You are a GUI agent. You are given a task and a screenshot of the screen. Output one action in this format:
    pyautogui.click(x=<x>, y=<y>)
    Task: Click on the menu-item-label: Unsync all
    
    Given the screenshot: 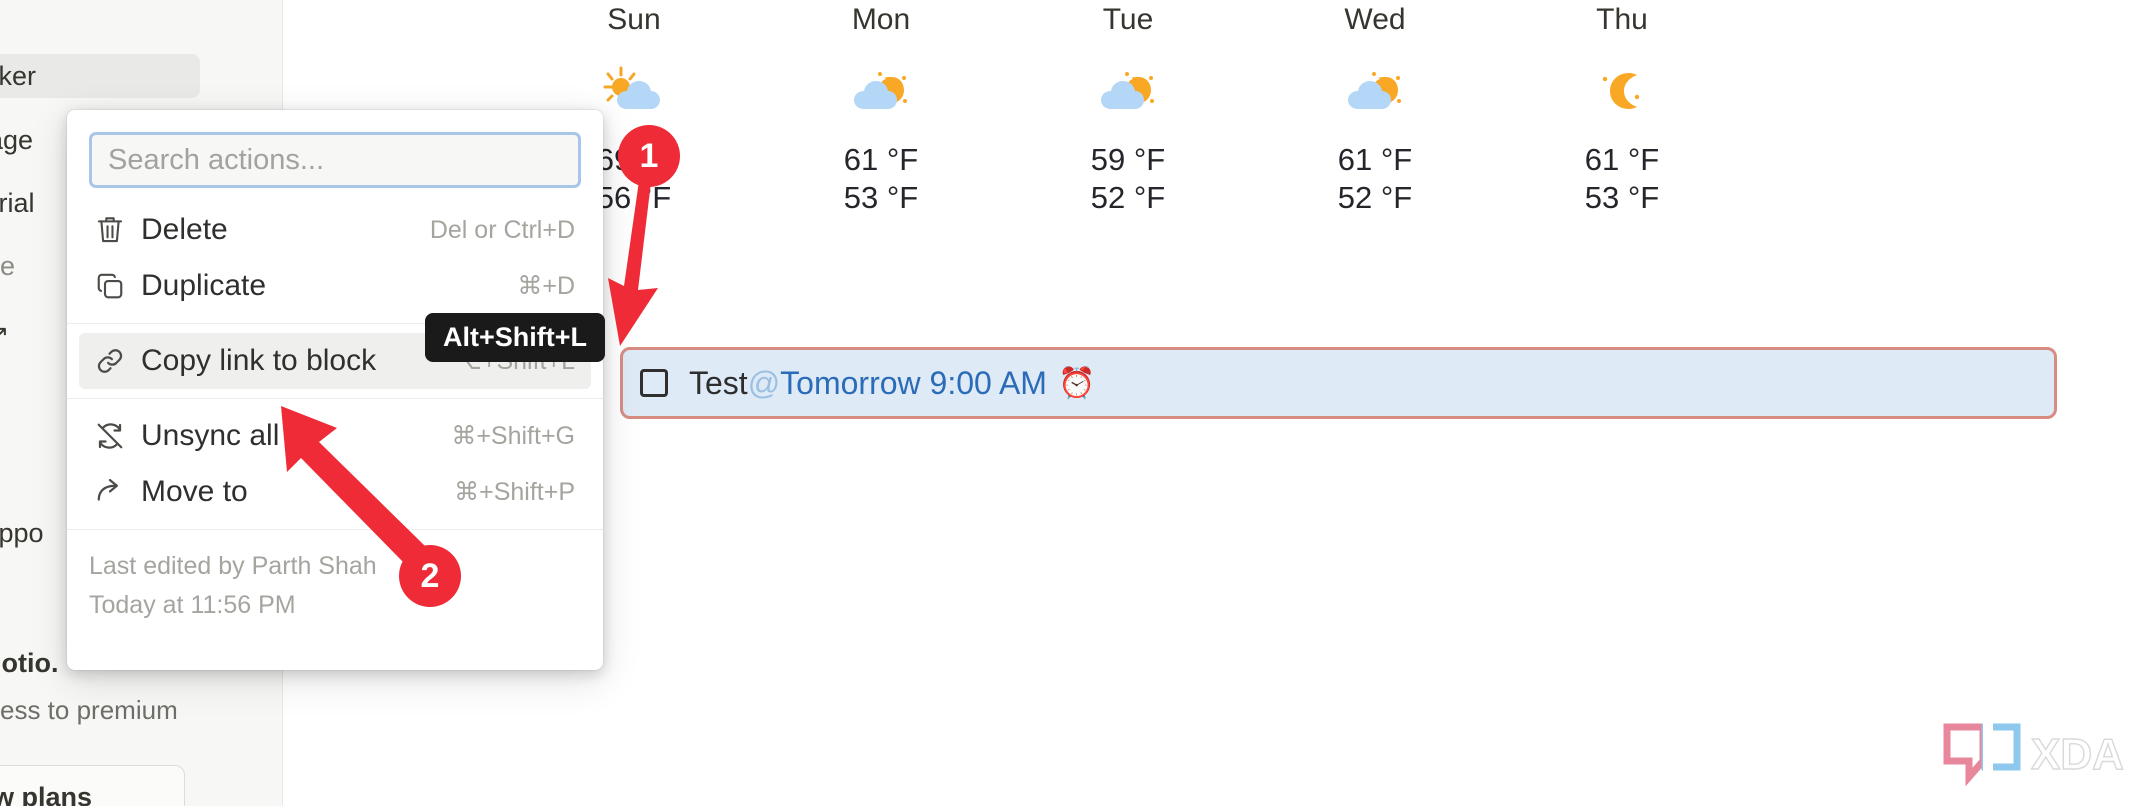 What is the action you would take?
    pyautogui.click(x=210, y=435)
    